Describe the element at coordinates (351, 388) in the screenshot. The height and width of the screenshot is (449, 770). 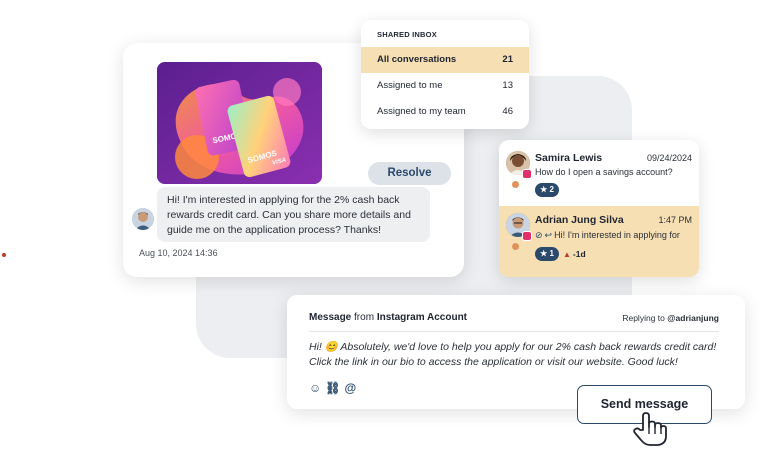
I see `attachment-icon: @` at that location.